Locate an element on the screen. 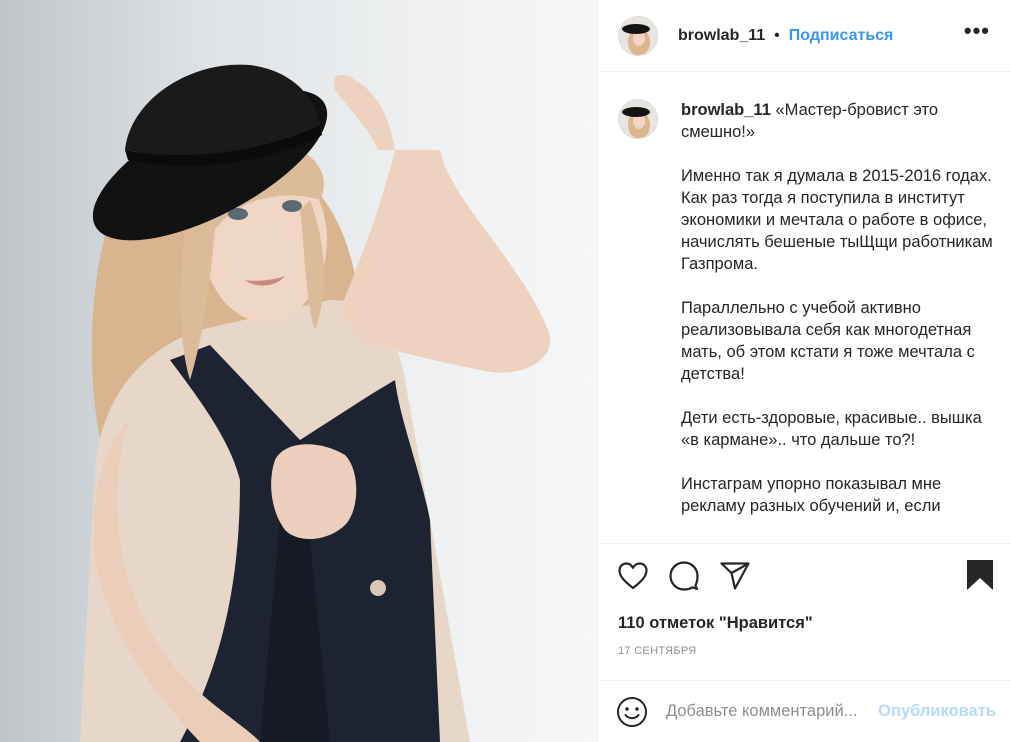 This screenshot has width=1011, height=742. caption-username: browlab_11 is located at coordinates (726, 110).